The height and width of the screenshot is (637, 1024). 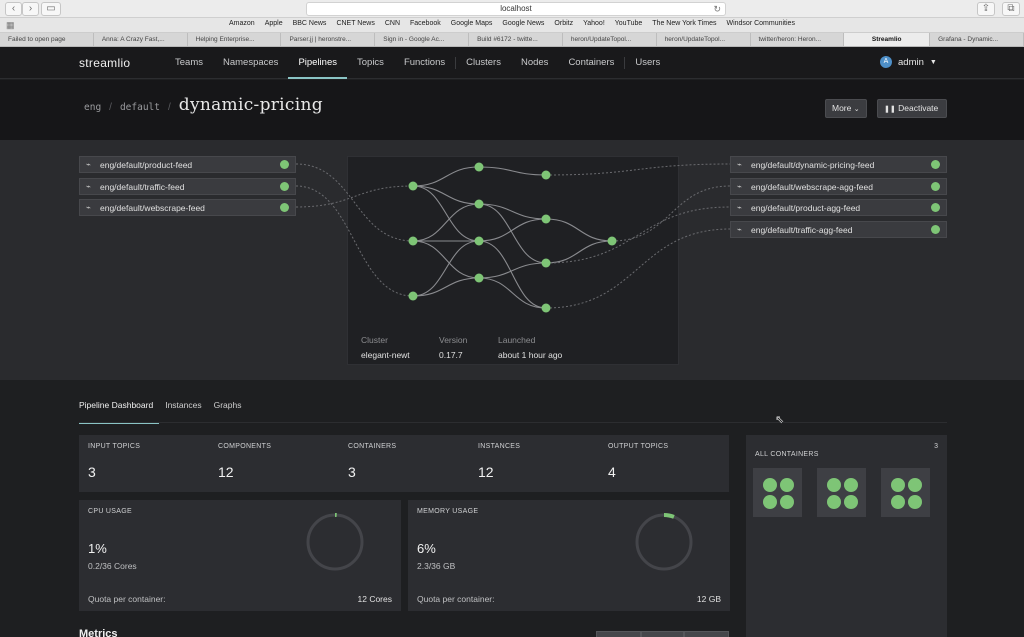 I want to click on memory-usage-gauge, so click(x=664, y=542).